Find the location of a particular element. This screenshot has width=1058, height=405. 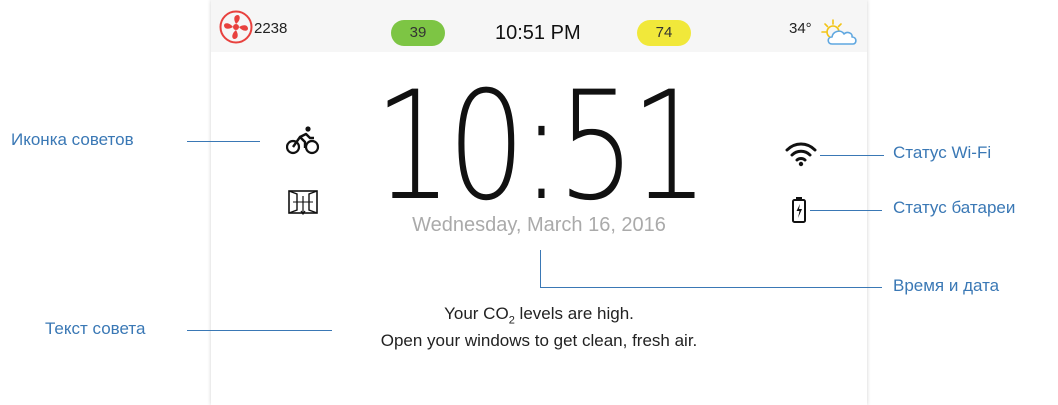

clock-date: Wednesday, March 16, 2016 is located at coordinates (539, 225).